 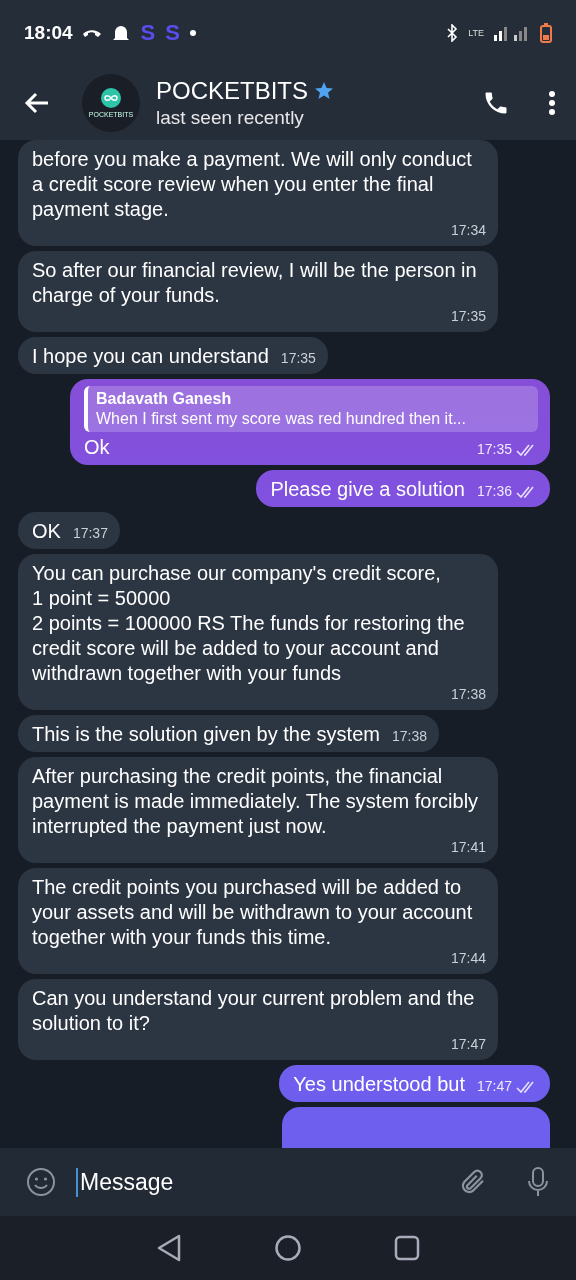 What do you see at coordinates (255, 283) in the screenshot?
I see `message-text: So after our financial review, I will be the person in charge of your funds.` at bounding box center [255, 283].